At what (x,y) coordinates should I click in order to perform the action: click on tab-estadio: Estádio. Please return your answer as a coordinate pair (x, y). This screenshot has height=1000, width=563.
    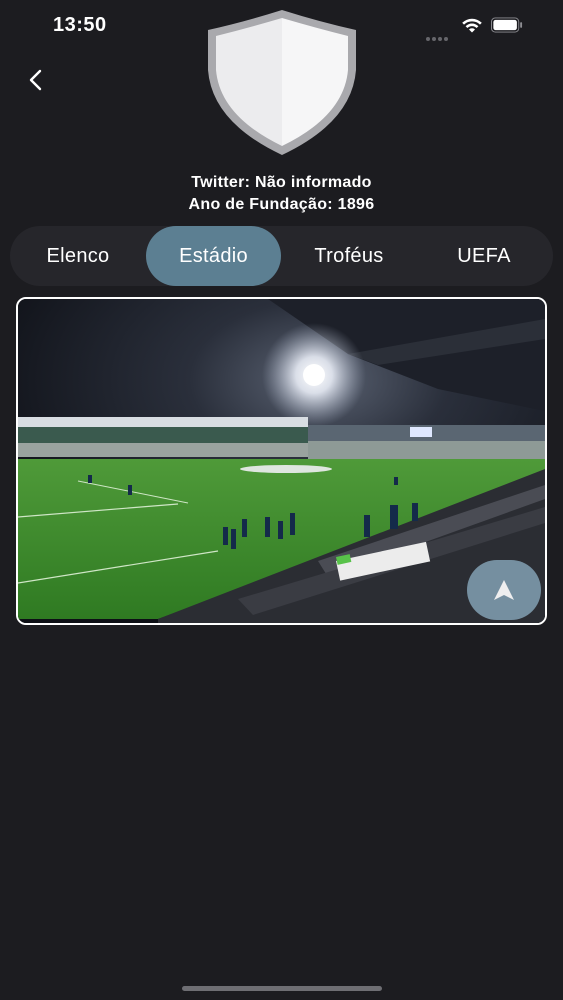
    Looking at the image, I should click on (213, 256).